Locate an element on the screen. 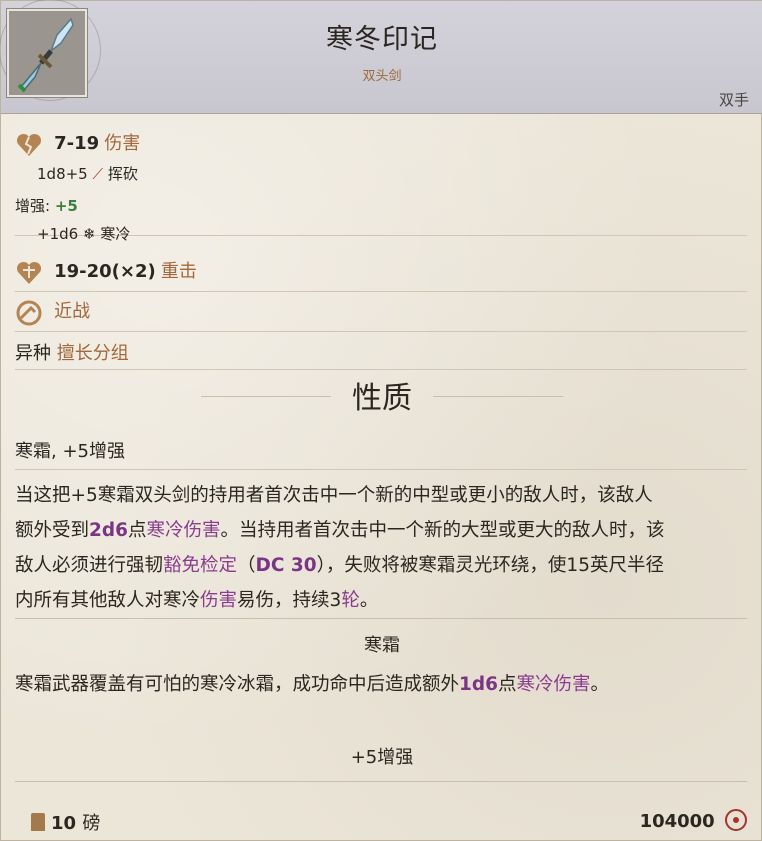 This screenshot has width=762, height=841. price-display: 104000 is located at coordinates (693, 820).